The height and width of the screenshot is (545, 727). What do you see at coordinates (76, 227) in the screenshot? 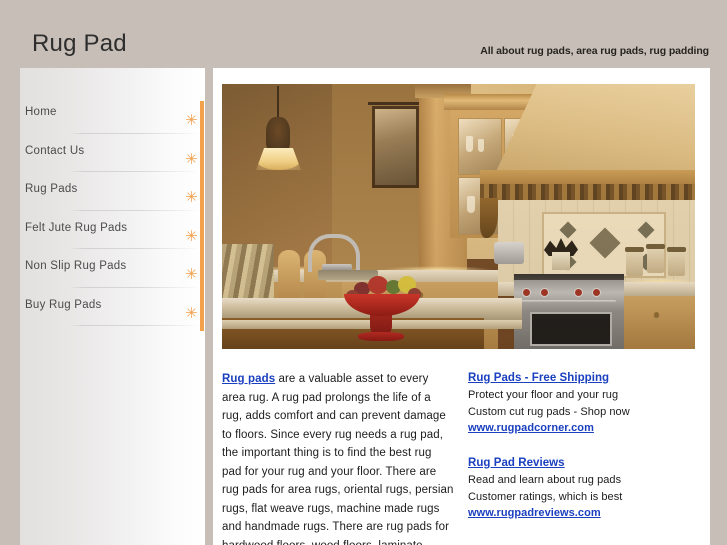
I see `sidebar-item-label: Felt Jute Rug Pads` at bounding box center [76, 227].